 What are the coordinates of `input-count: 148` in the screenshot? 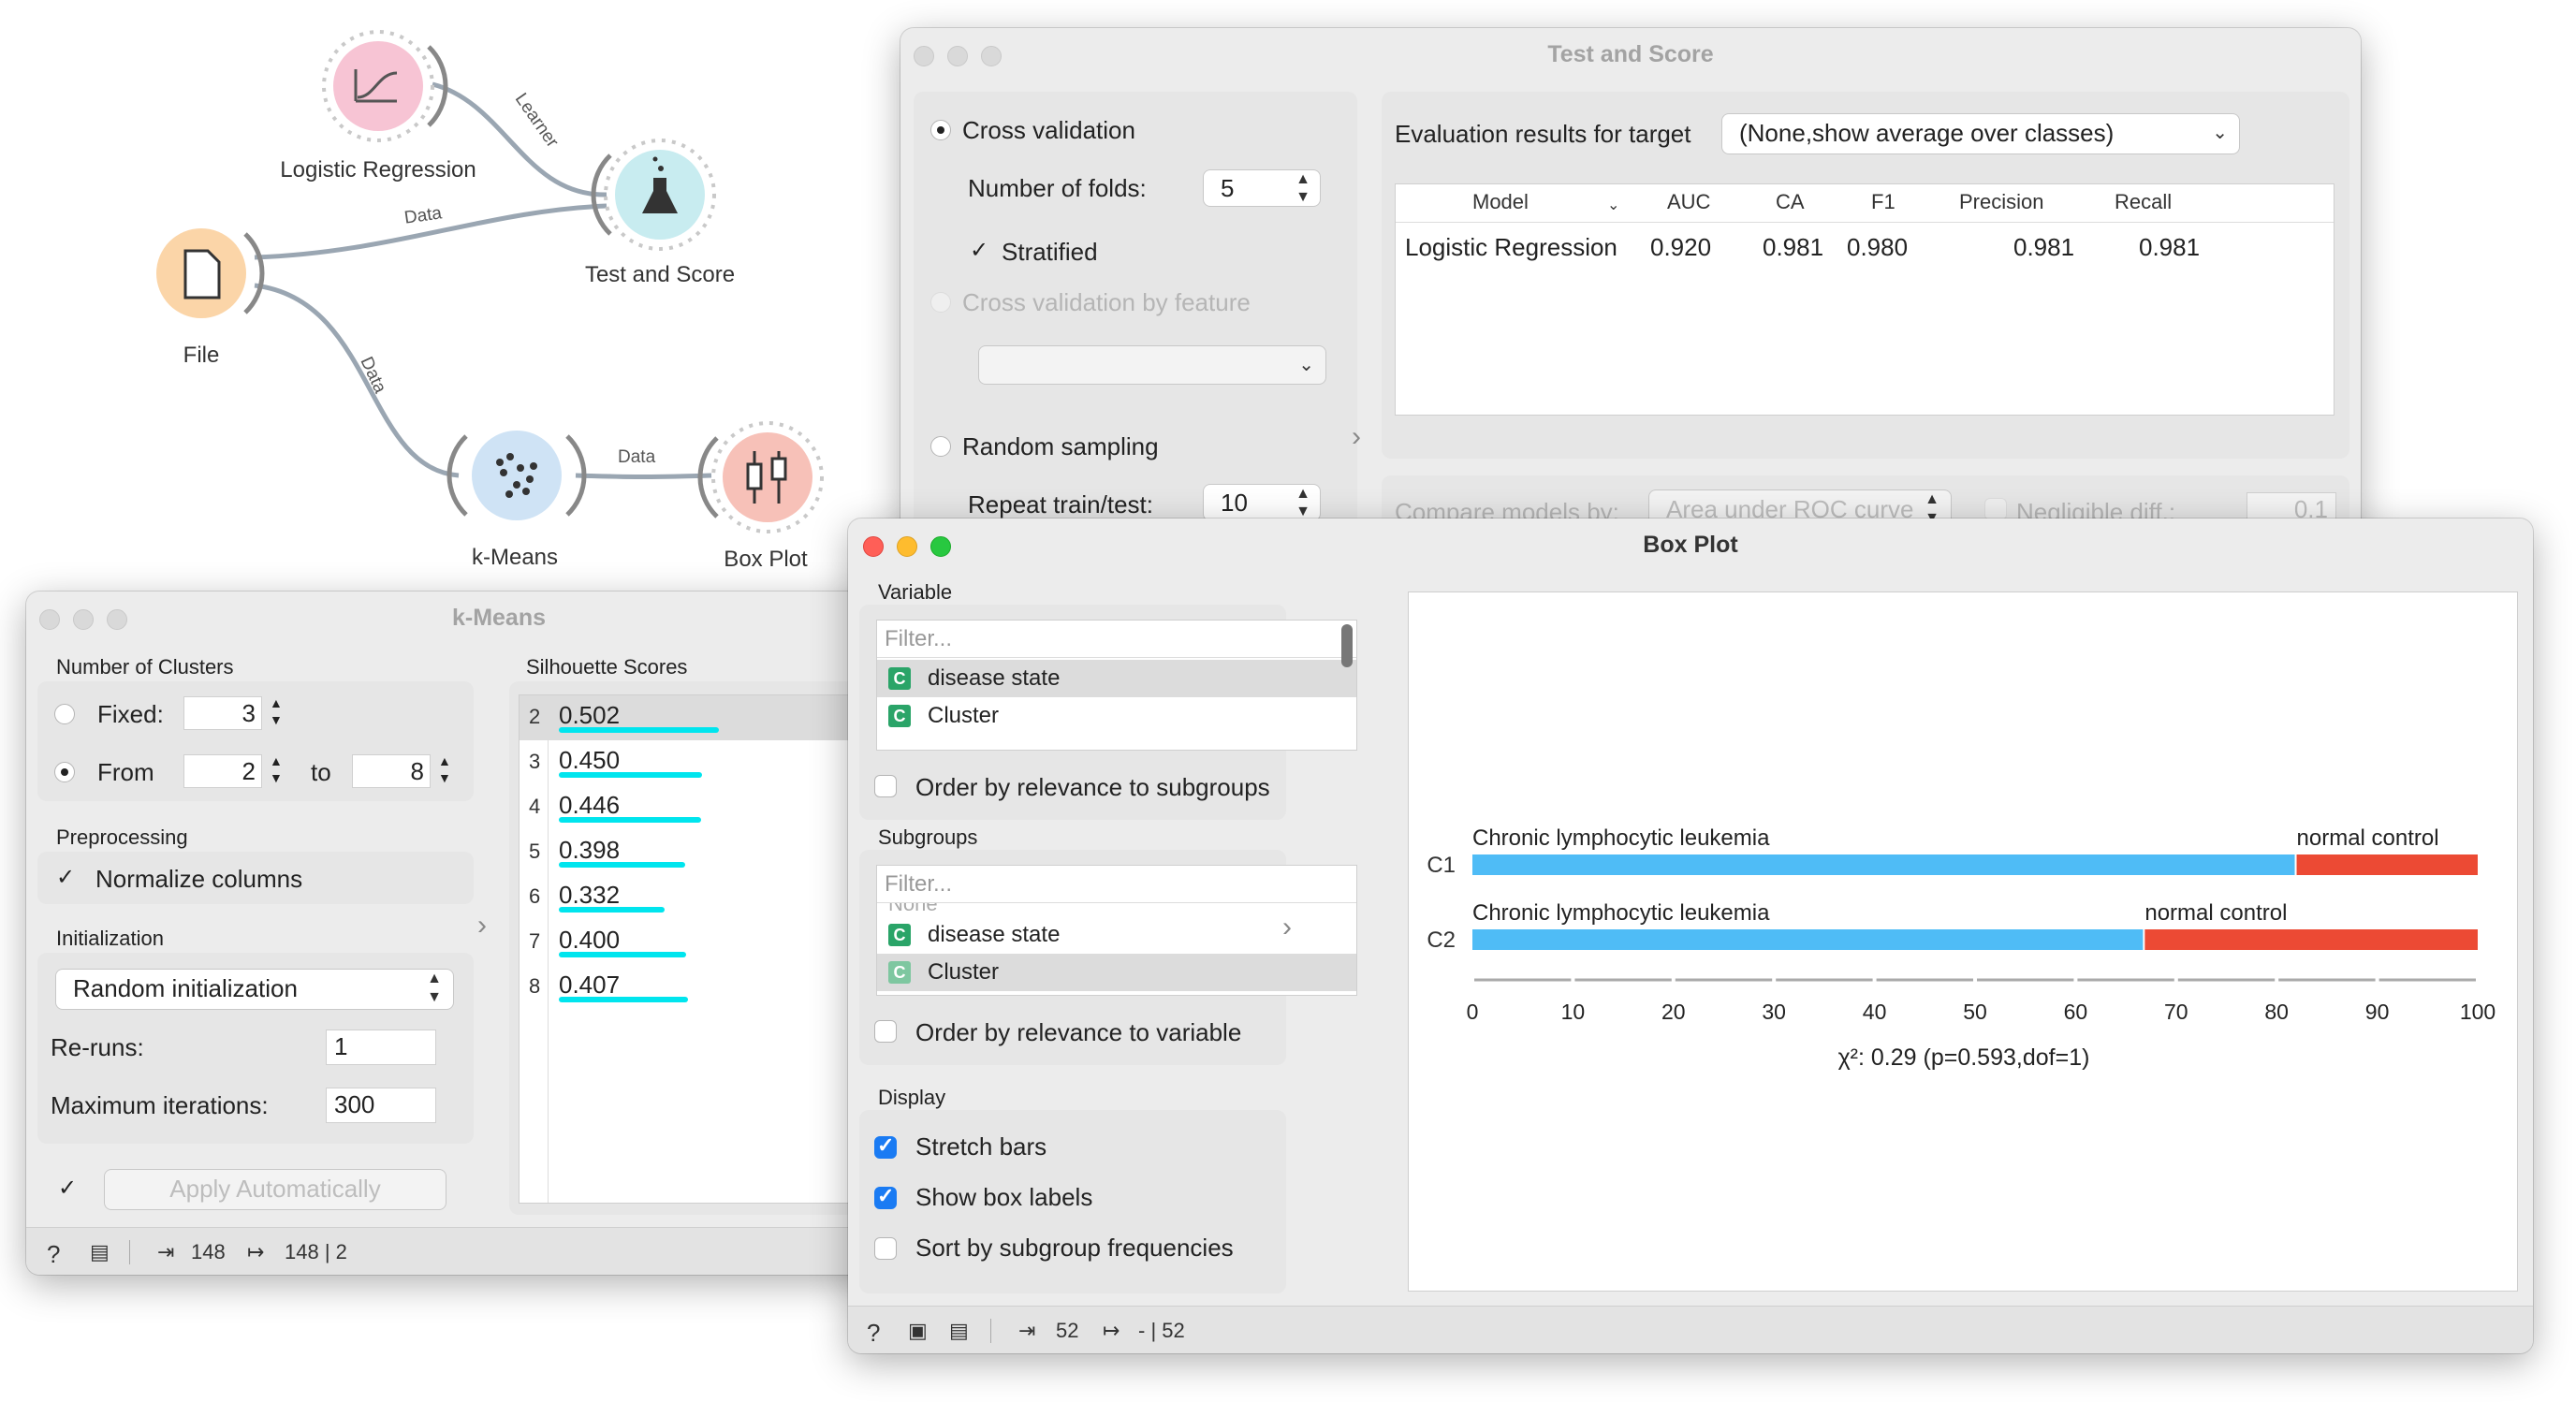 It's located at (208, 1251).